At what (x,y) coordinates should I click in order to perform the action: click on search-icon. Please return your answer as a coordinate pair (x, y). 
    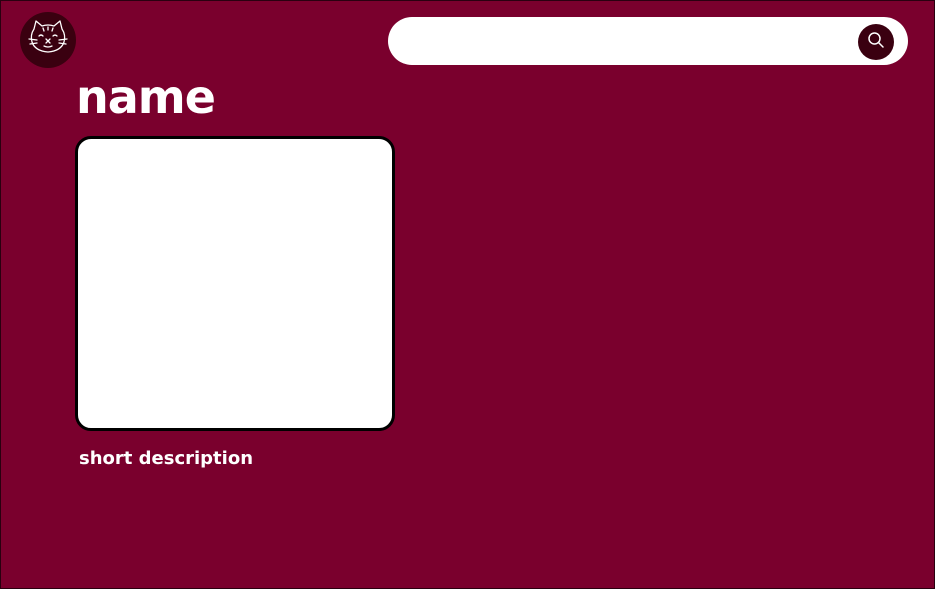
    Looking at the image, I should click on (876, 42).